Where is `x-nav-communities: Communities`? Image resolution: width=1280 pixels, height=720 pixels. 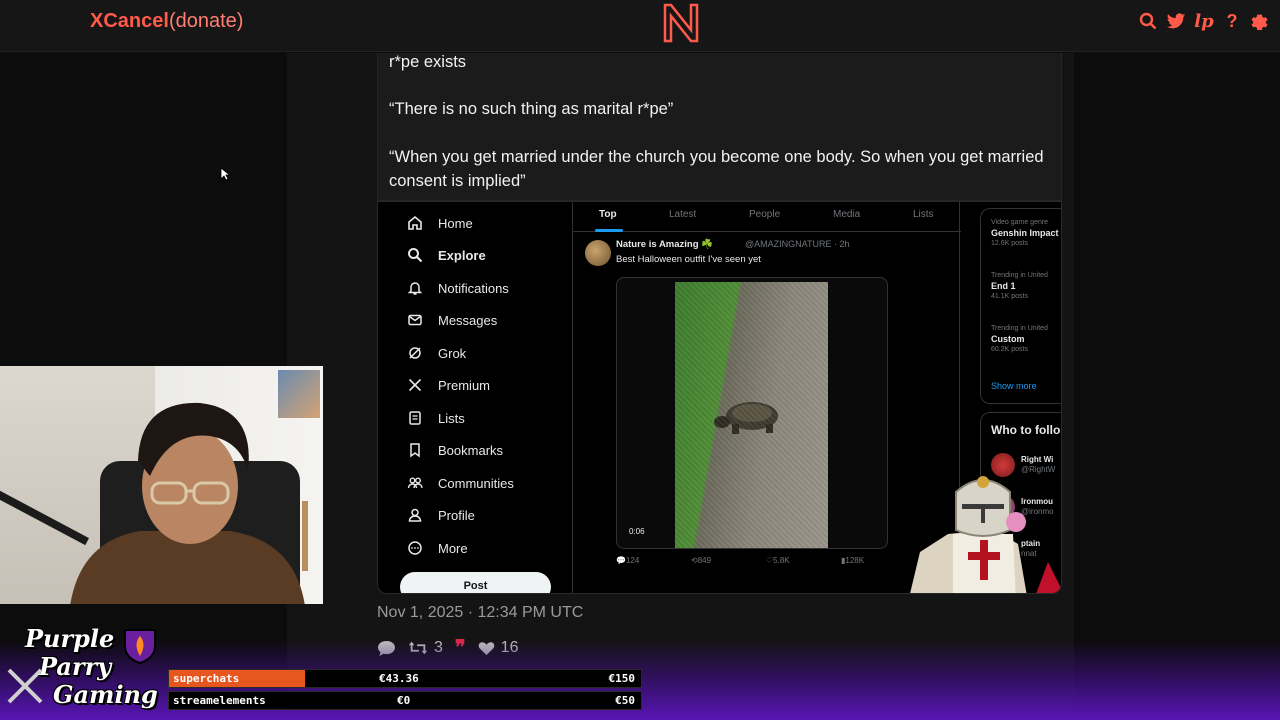 x-nav-communities: Communities is located at coordinates (460, 483).